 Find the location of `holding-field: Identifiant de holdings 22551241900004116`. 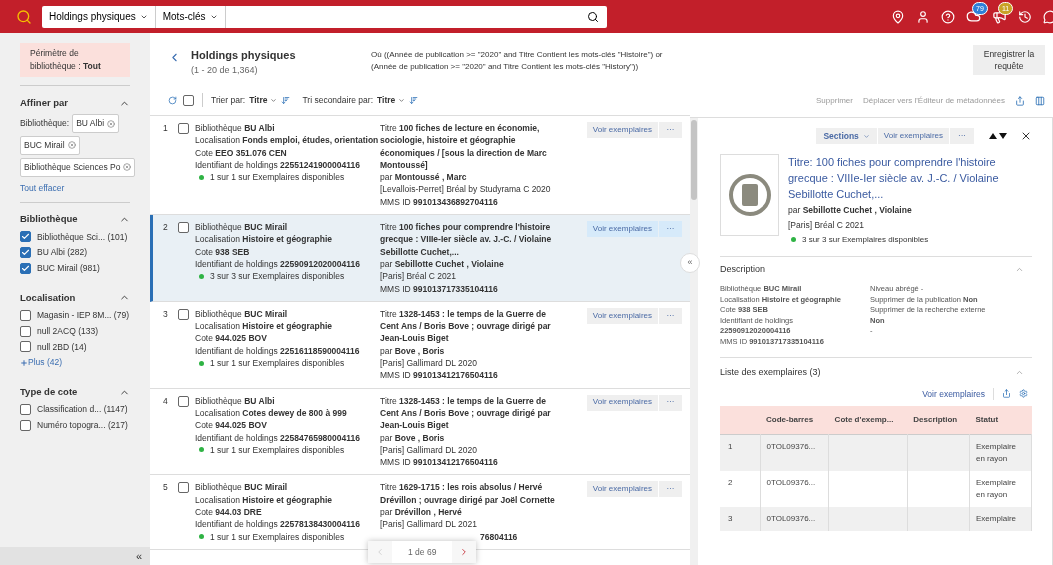

holding-field: Identifiant de holdings 22551241900004116 is located at coordinates (286, 165).